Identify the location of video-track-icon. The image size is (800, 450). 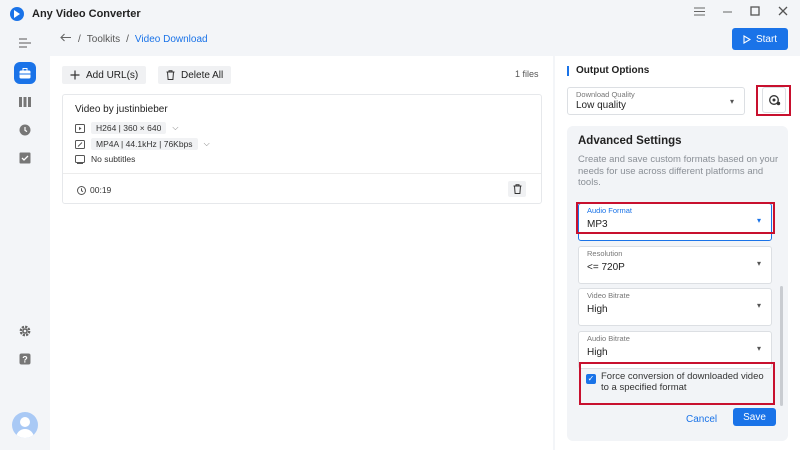
(80, 128).